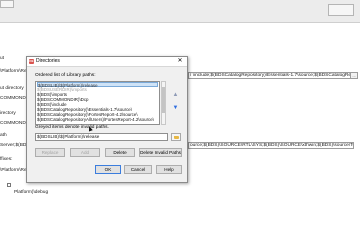 Image resolution: width=360 pixels, height=240 pixels. I want to click on option-checkbox, so click(9, 185).